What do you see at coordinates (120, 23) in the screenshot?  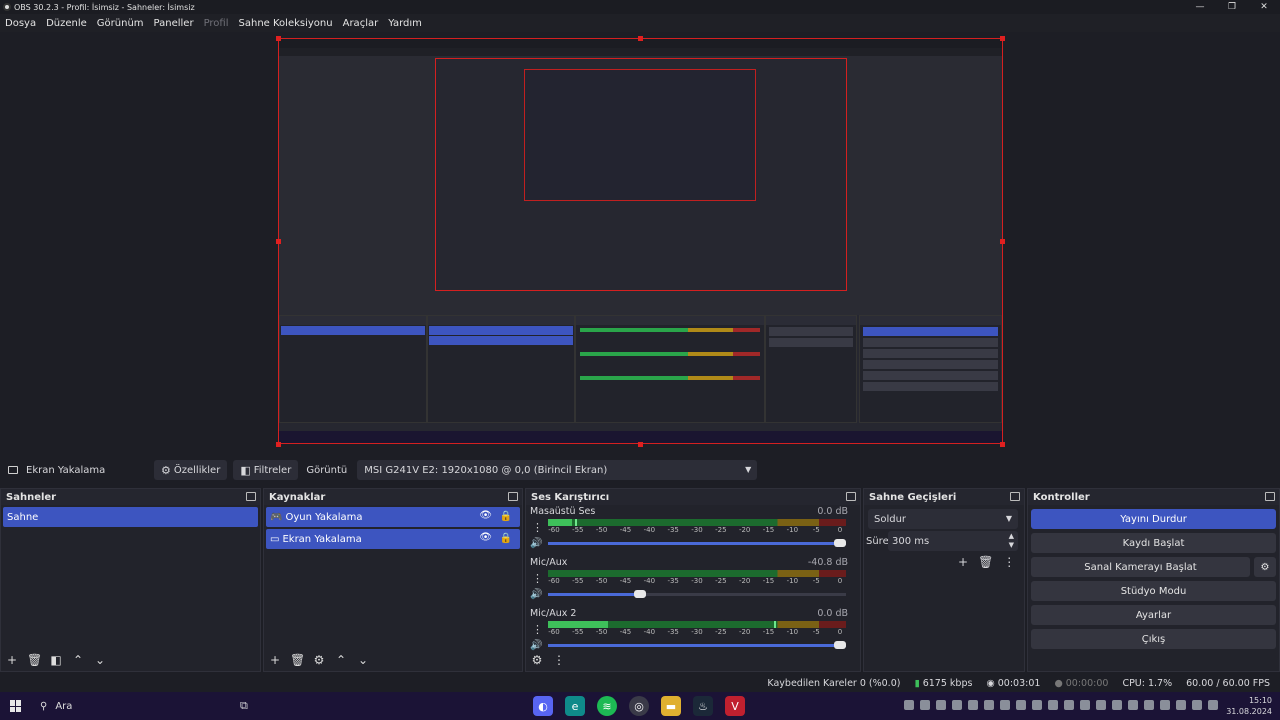 I see `menu-view: Görünüm` at bounding box center [120, 23].